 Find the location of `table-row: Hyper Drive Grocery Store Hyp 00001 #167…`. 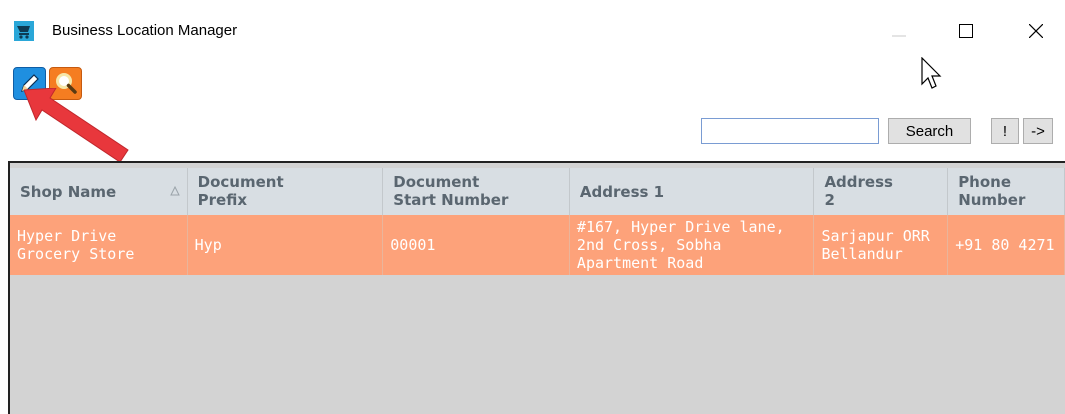

table-row: Hyper Drive Grocery Store Hyp 00001 #167… is located at coordinates (537, 245).